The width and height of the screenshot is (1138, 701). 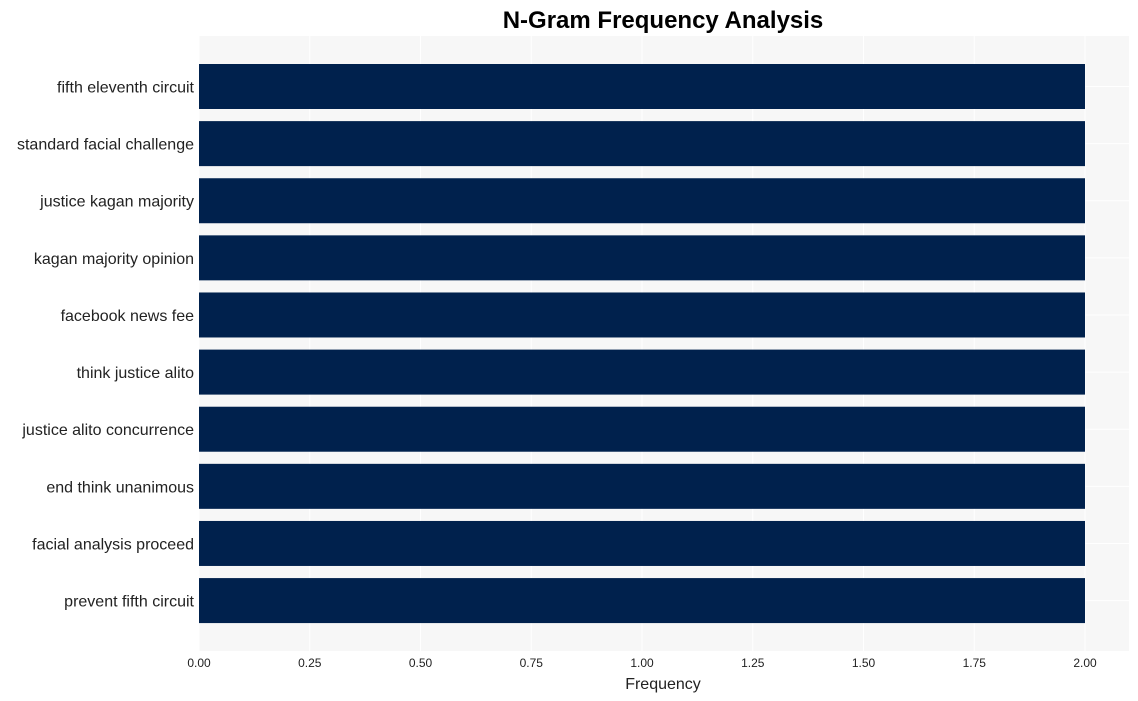 I want to click on y-tick-label: fifth eleventh circuit, so click(x=126, y=88).